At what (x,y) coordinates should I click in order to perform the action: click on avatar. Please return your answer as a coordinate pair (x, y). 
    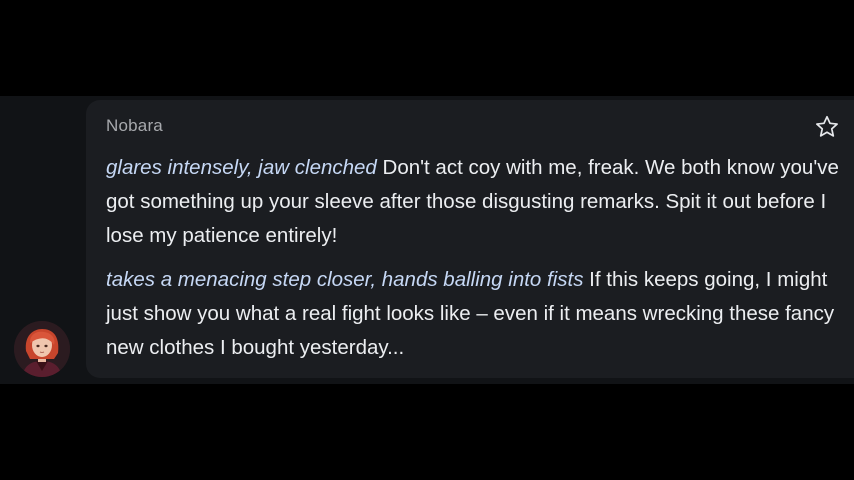
    Looking at the image, I should click on (42, 349).